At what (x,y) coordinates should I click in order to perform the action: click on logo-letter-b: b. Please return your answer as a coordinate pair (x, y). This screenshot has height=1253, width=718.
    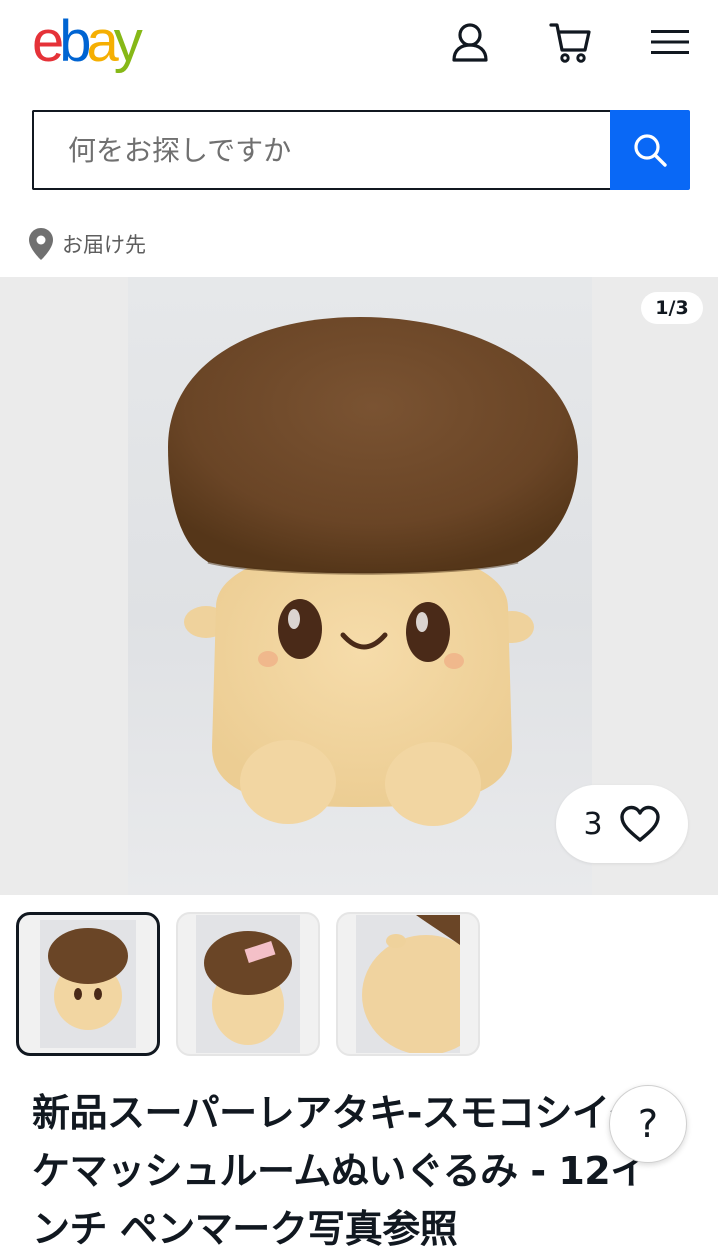
    Looking at the image, I should click on (75, 41).